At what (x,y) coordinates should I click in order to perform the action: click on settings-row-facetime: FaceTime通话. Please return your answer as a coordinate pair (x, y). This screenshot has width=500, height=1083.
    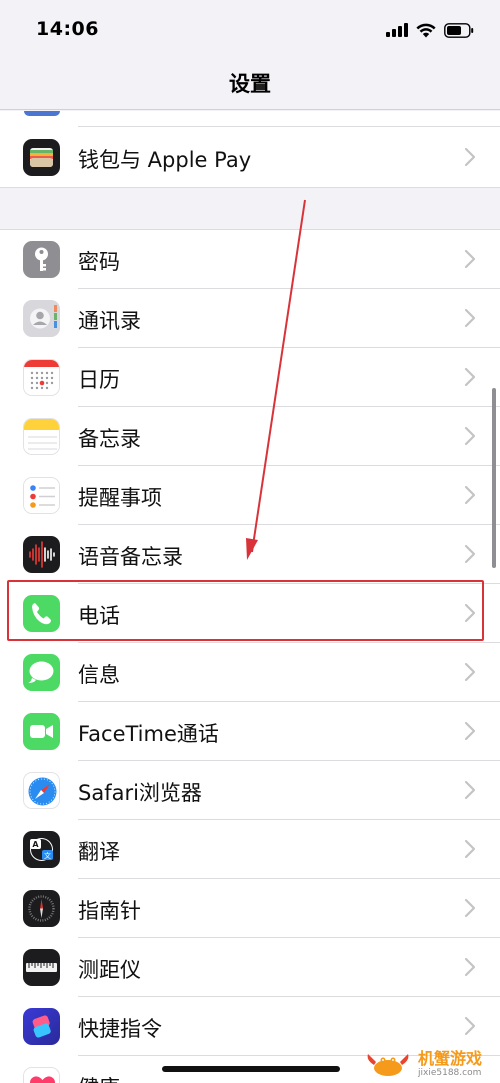
    Looking at the image, I should click on (250, 731).